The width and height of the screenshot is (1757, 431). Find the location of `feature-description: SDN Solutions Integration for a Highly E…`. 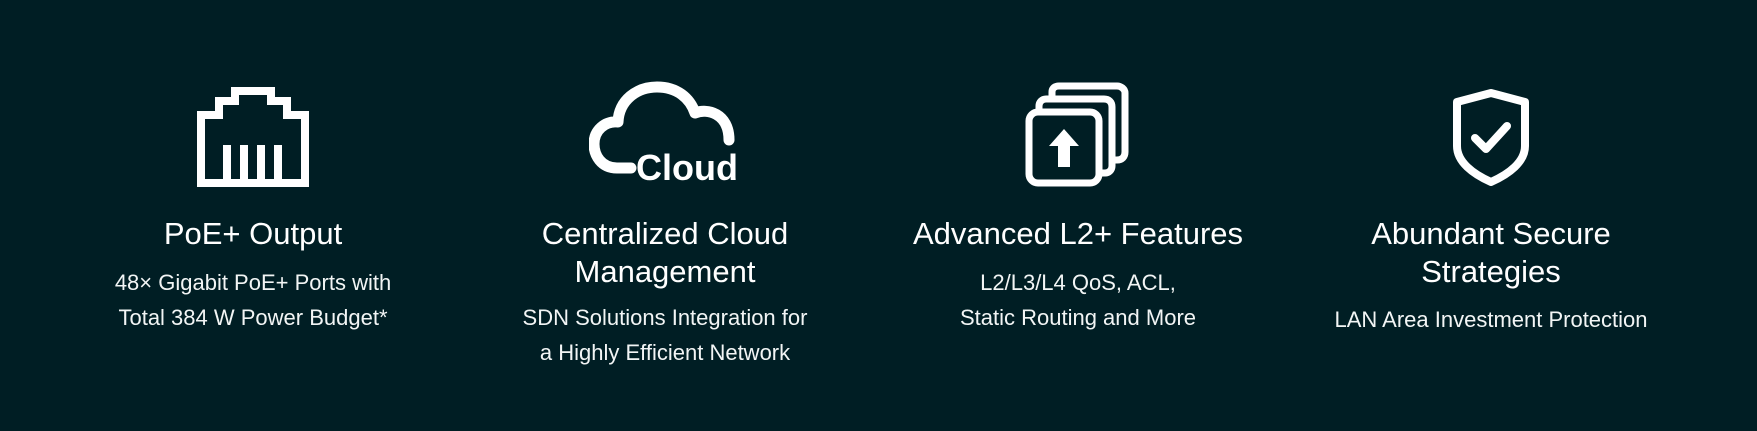

feature-description: SDN Solutions Integration for a Highly E… is located at coordinates (665, 335).